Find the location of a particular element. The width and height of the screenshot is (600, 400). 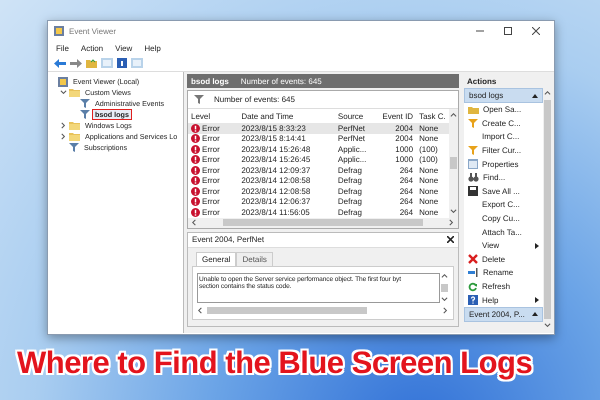

table-row: Error 2023/8/15 8:33:23 PerfNet 2004 None is located at coordinates (318, 128).